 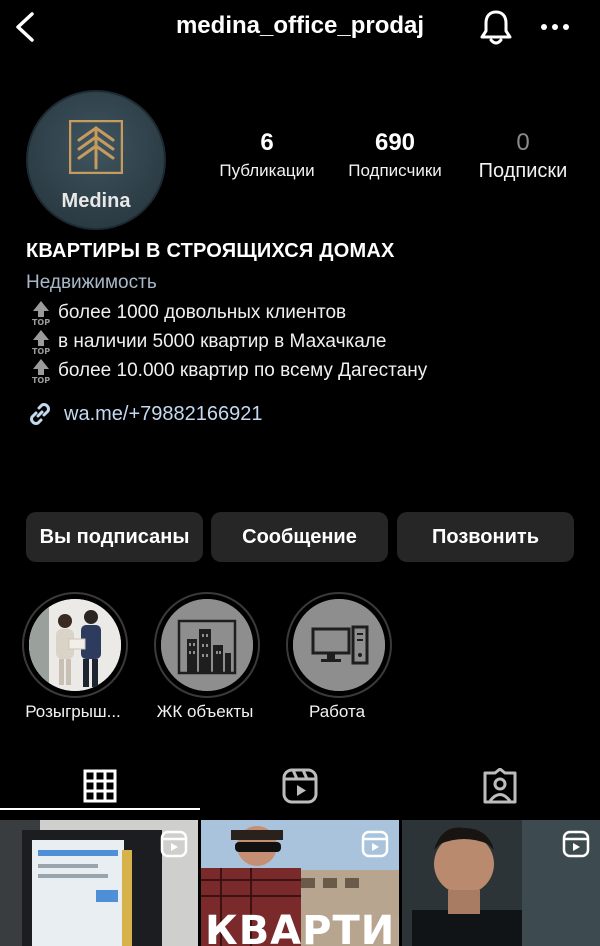 What do you see at coordinates (300, 883) in the screenshot?
I see `grid-post: КВАРТИРЫ` at bounding box center [300, 883].